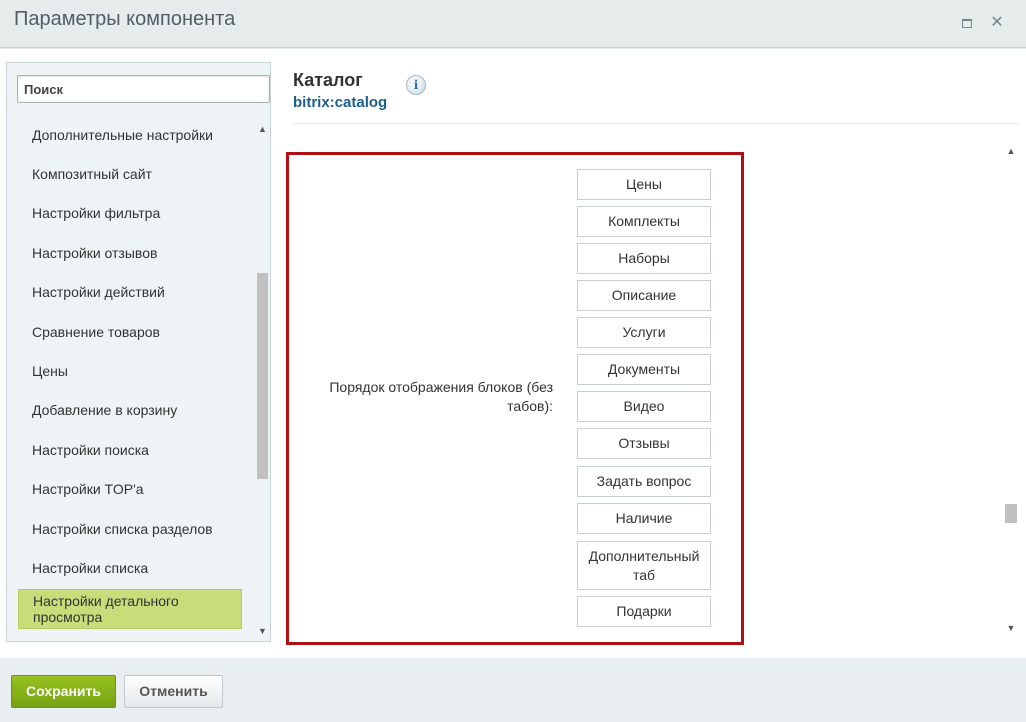  Describe the element at coordinates (130, 135) in the screenshot. I see `sidebar-item-additional-settings: Дополнительные настройки` at that location.